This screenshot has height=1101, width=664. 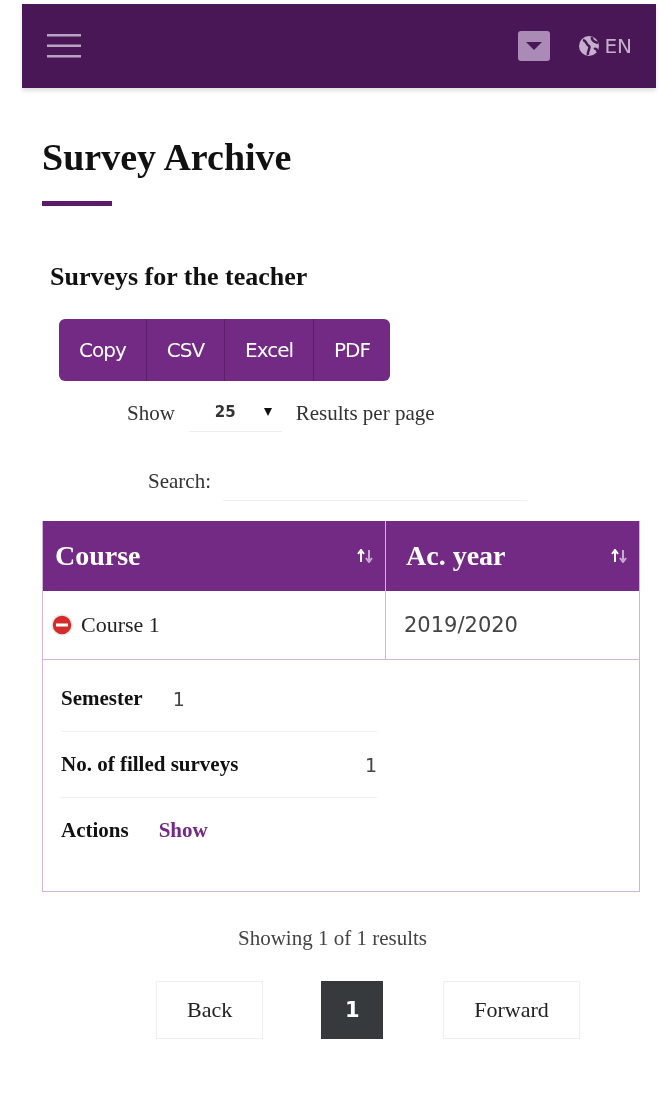 What do you see at coordinates (150, 764) in the screenshot?
I see `detail-label: No. of filled surveys` at bounding box center [150, 764].